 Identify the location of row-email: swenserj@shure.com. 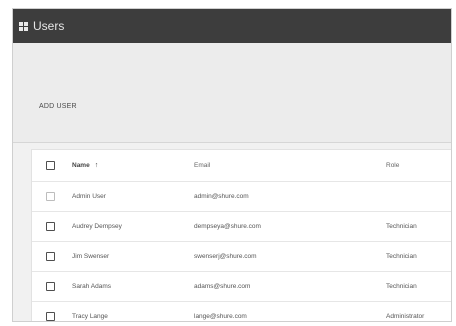
(225, 256).